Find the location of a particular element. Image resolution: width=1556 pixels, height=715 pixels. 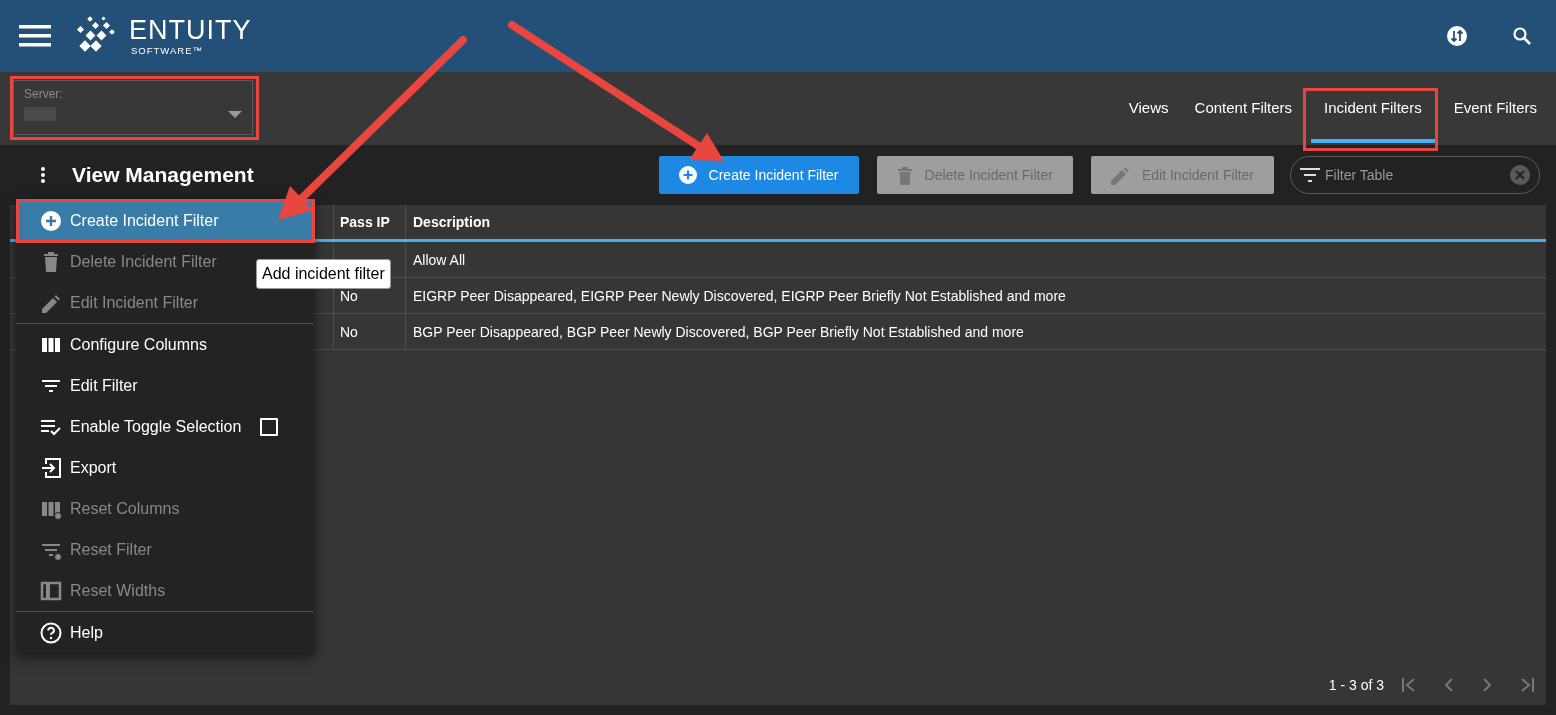

table-cell: BGP Peer Disappeared, BGP Peer Newly Discovered, BGP Peer Briefly Not Established and more is located at coordinates (718, 331).